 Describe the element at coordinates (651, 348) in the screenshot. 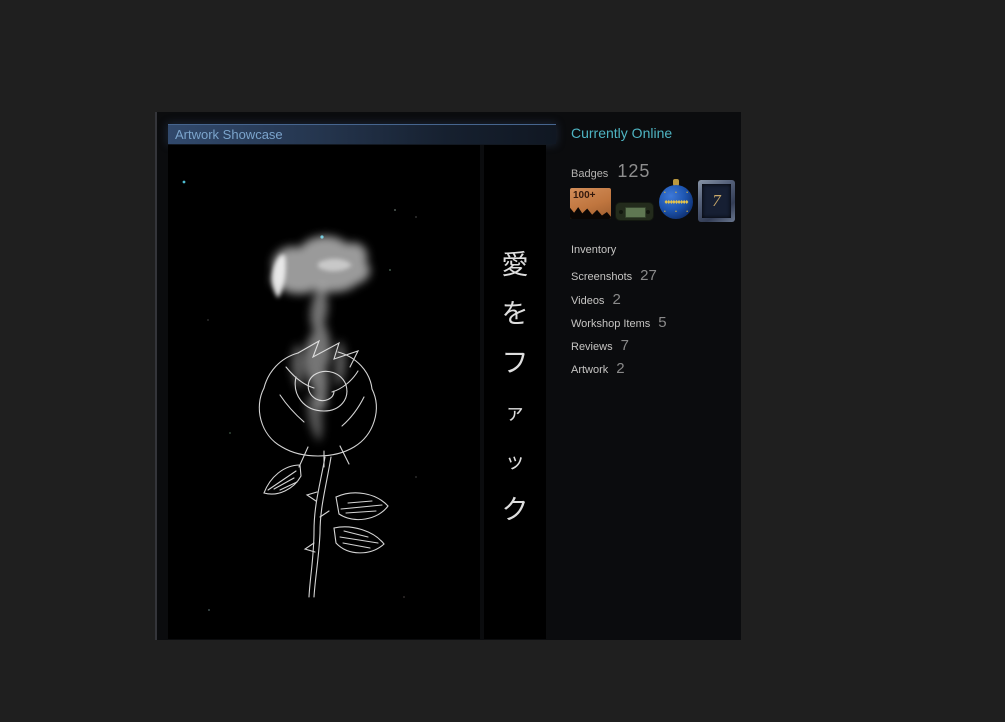

I see `stat-row-reviews: Reviews 7` at that location.